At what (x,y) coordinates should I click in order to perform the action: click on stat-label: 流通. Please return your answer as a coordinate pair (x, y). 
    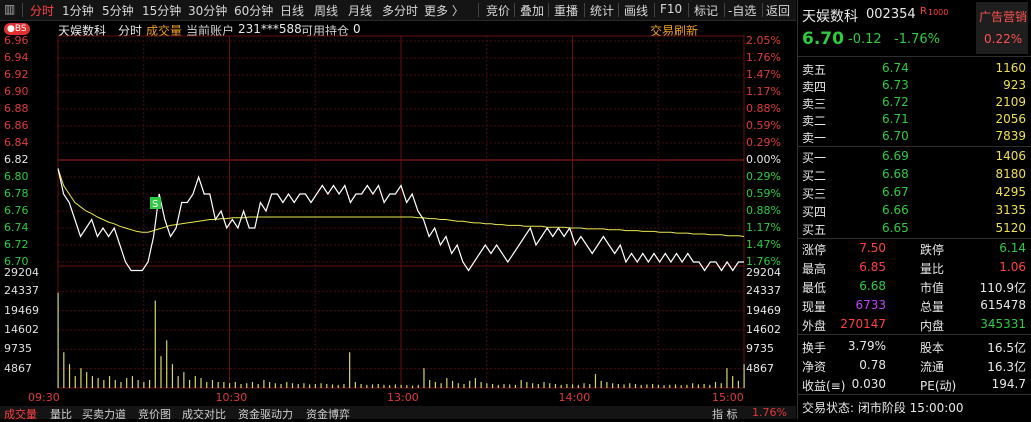
    Looking at the image, I should click on (932, 367).